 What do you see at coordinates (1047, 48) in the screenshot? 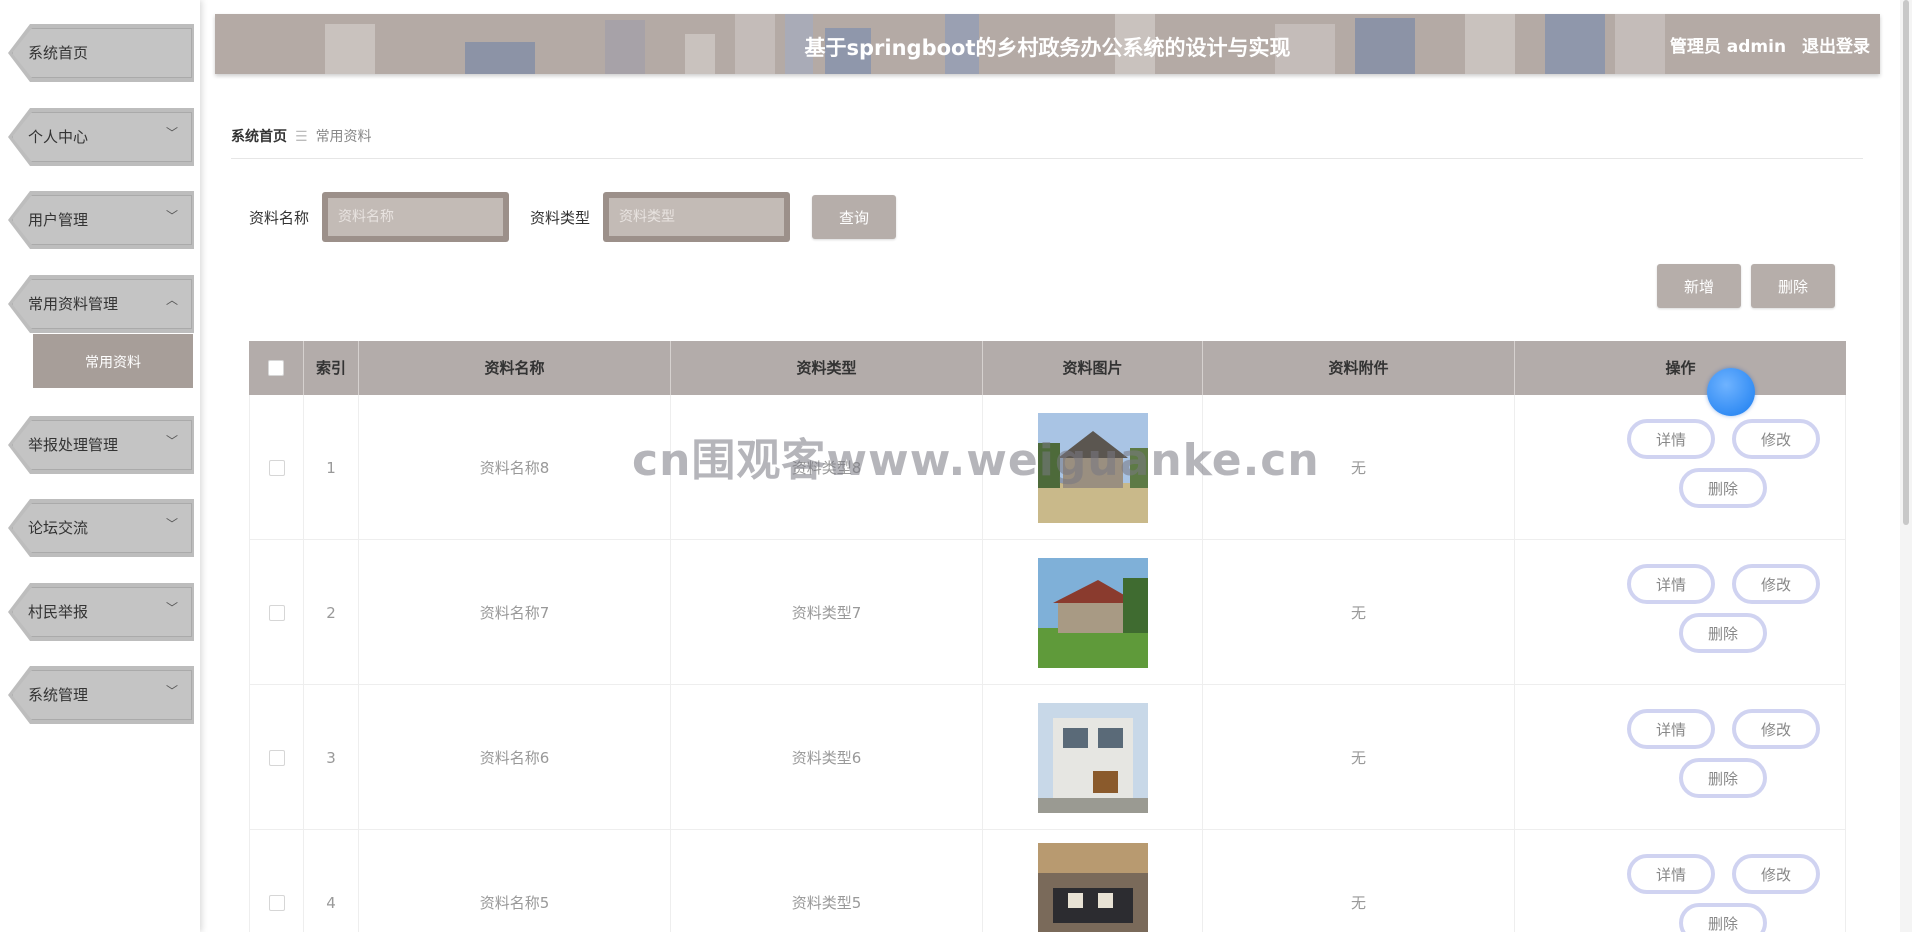
I see `system-title: 基于springboot的乡村政务办公系统的设计与实现` at bounding box center [1047, 48].